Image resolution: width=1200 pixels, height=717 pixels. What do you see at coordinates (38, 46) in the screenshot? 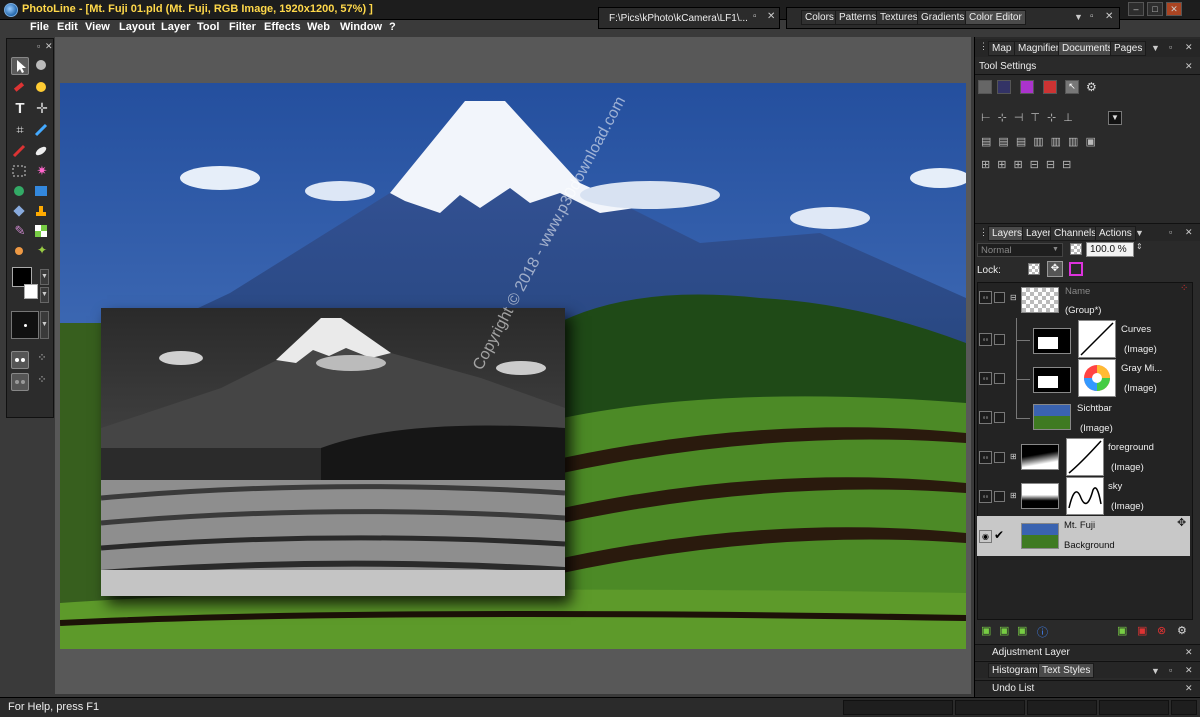
I see `toolbox-restore-icon: ▫` at bounding box center [38, 46].